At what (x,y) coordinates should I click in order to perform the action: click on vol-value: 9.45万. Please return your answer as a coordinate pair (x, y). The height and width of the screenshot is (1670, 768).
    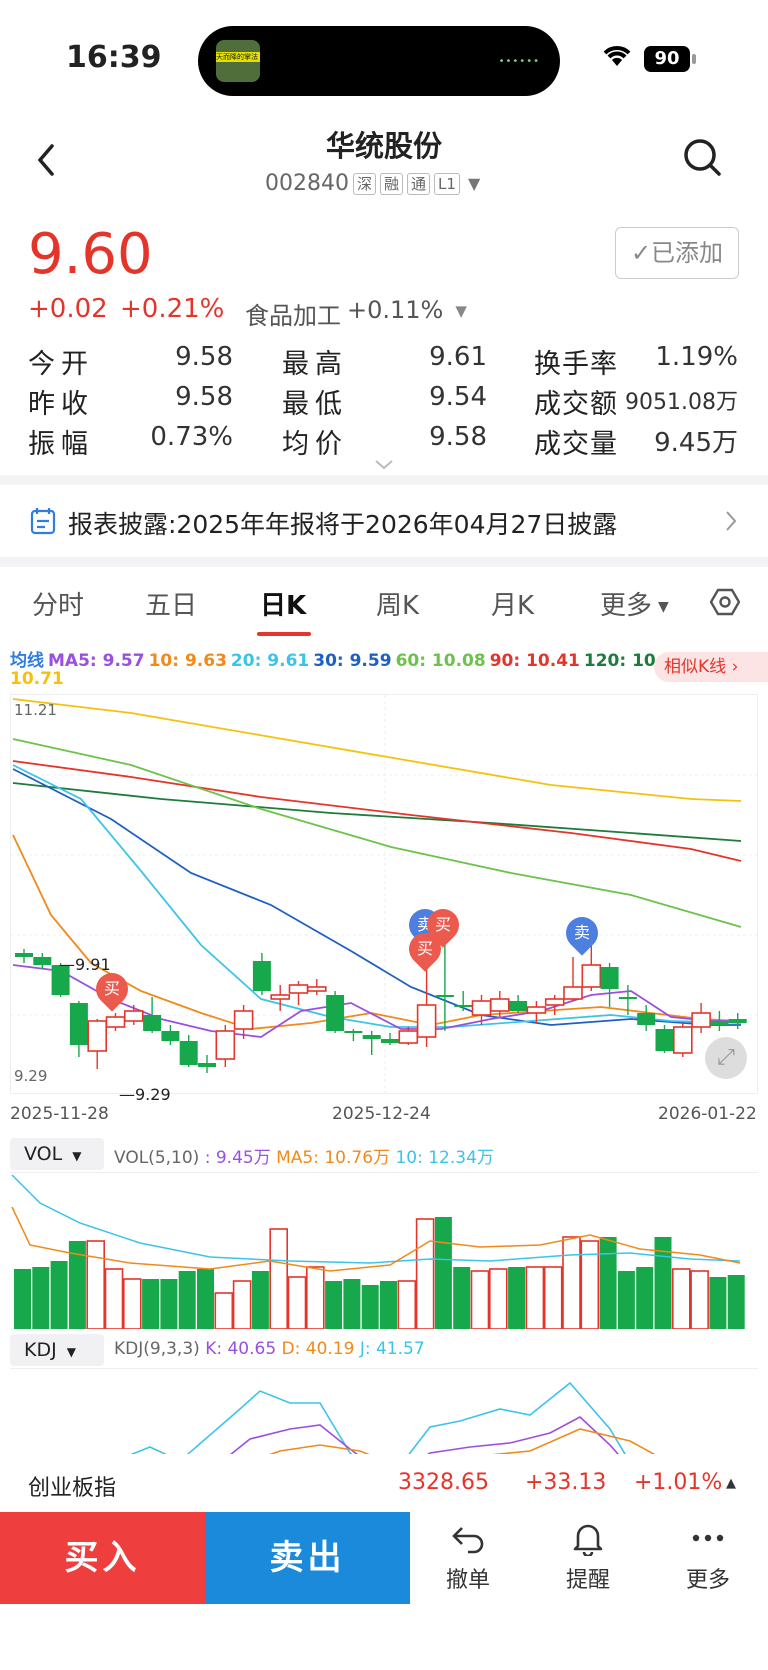
    Looking at the image, I should click on (243, 1158).